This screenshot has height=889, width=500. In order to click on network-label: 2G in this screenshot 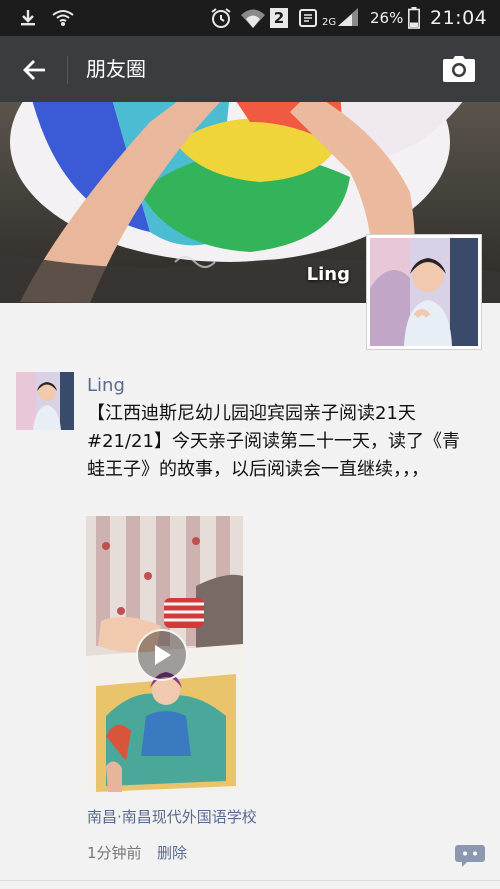, I will do `click(329, 22)`.